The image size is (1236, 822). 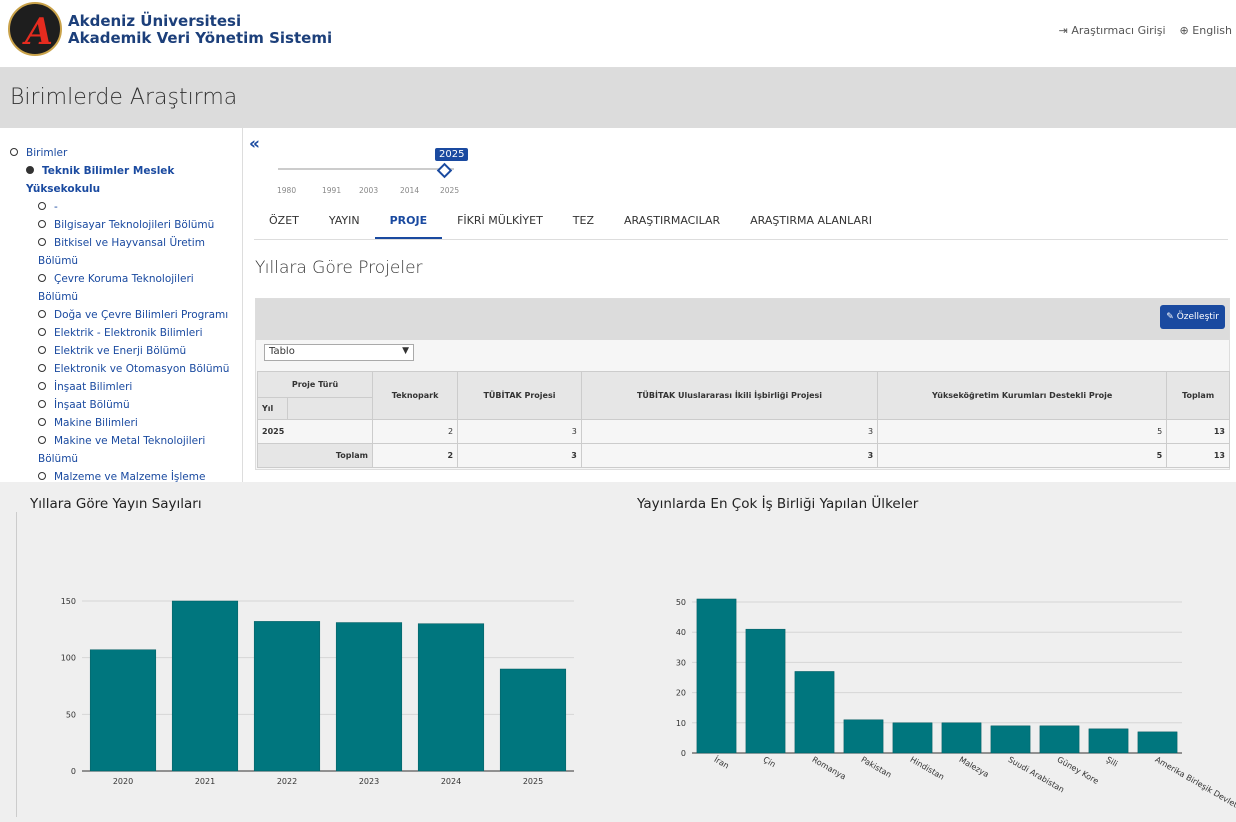 I want to click on x-tick-label: 2025, so click(x=533, y=781).